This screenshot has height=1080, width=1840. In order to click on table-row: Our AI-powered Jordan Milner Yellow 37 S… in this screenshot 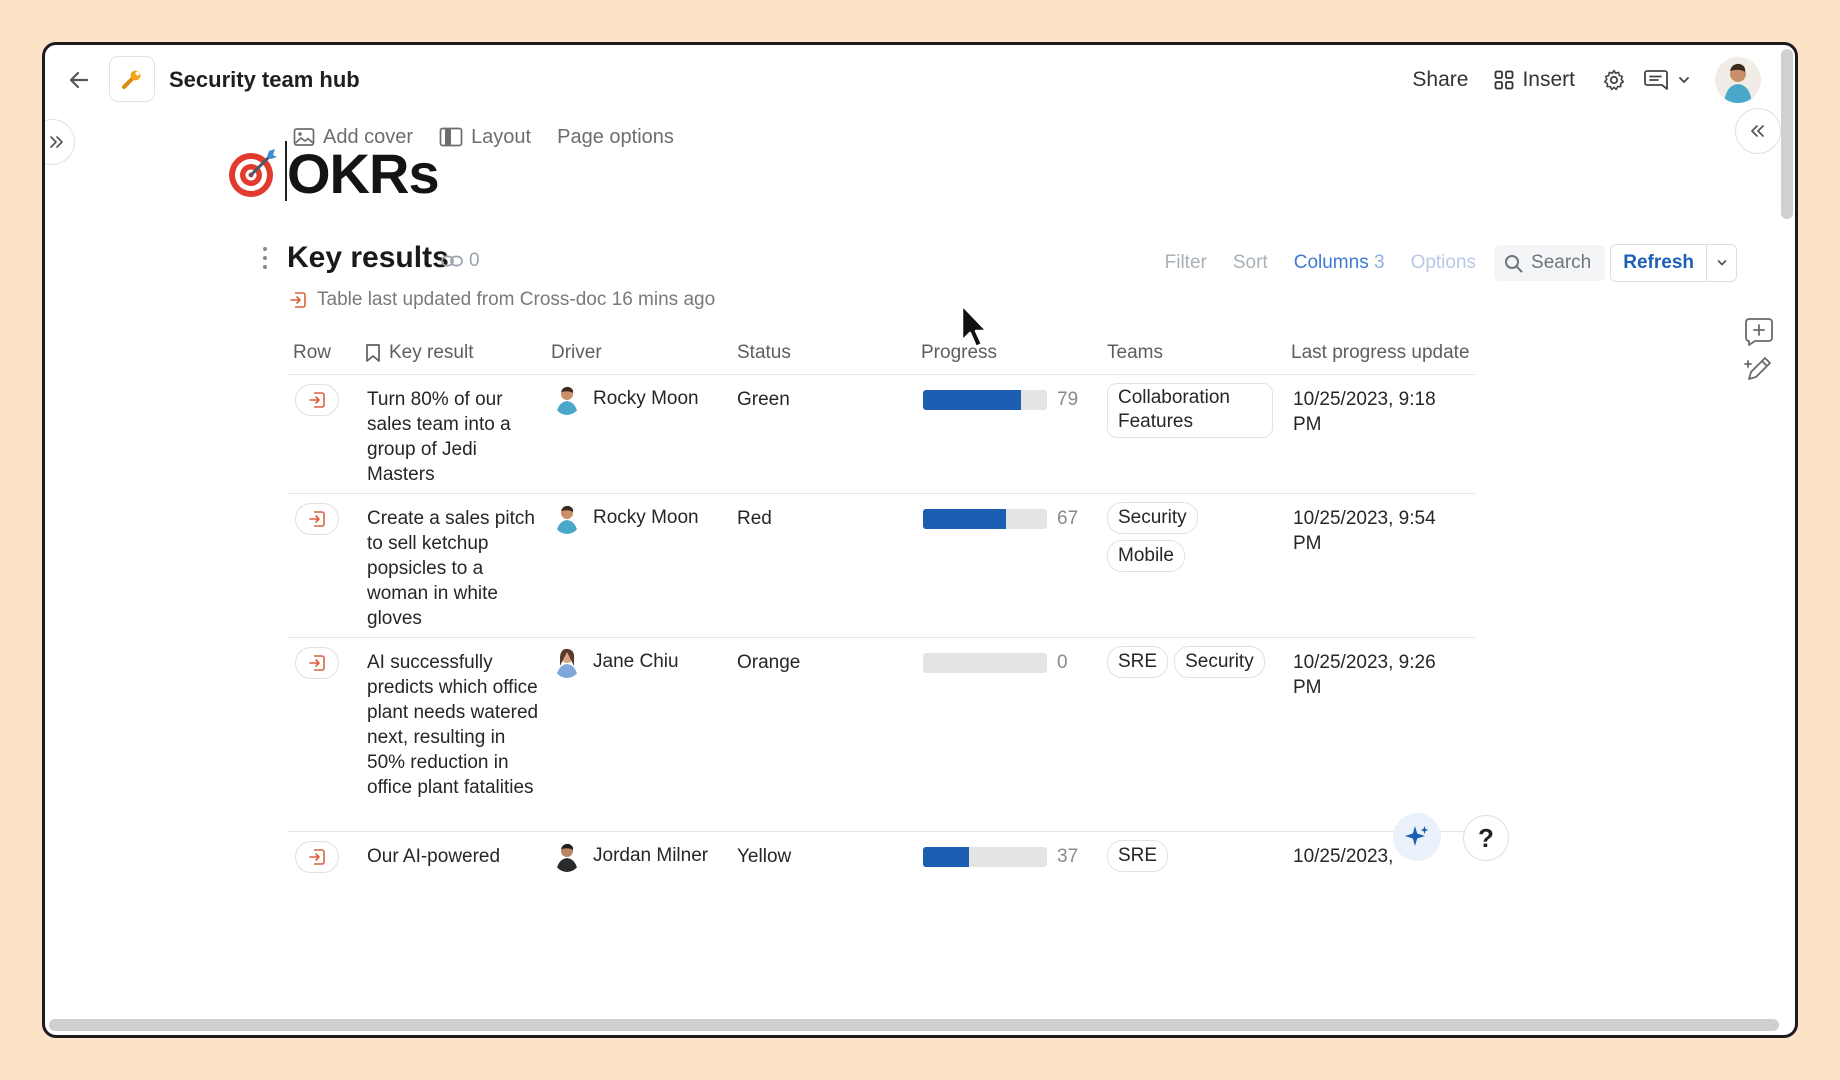, I will do `click(881, 862)`.